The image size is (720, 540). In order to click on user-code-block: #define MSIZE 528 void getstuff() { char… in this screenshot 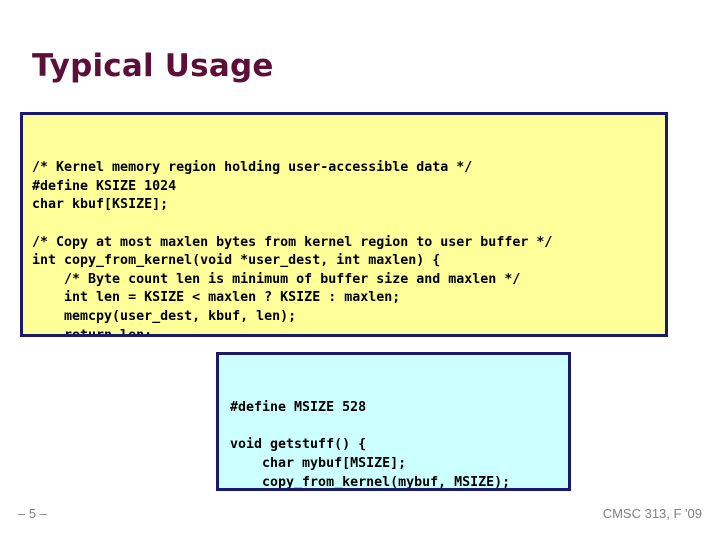, I will do `click(393, 421)`.